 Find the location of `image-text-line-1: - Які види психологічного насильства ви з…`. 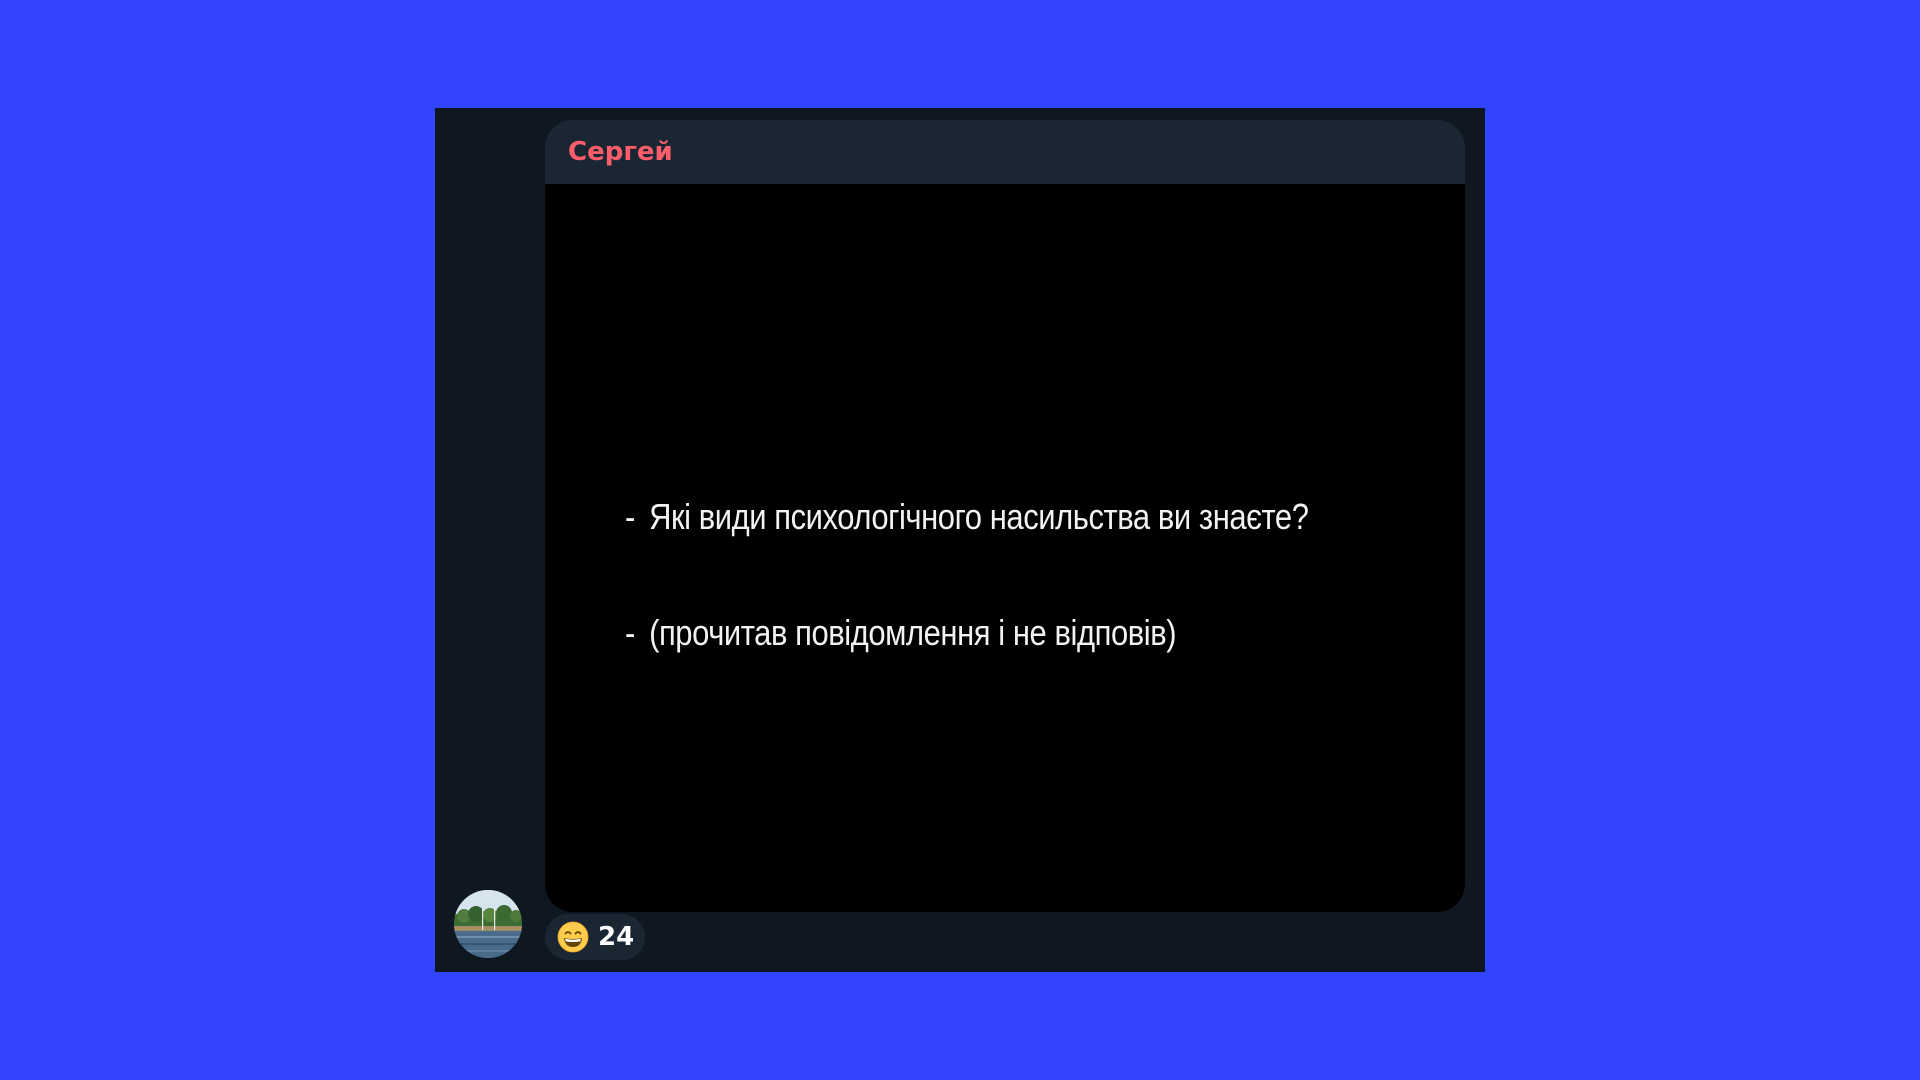

image-text-line-1: - Які види психологічного насильства ви з… is located at coordinates (967, 517).